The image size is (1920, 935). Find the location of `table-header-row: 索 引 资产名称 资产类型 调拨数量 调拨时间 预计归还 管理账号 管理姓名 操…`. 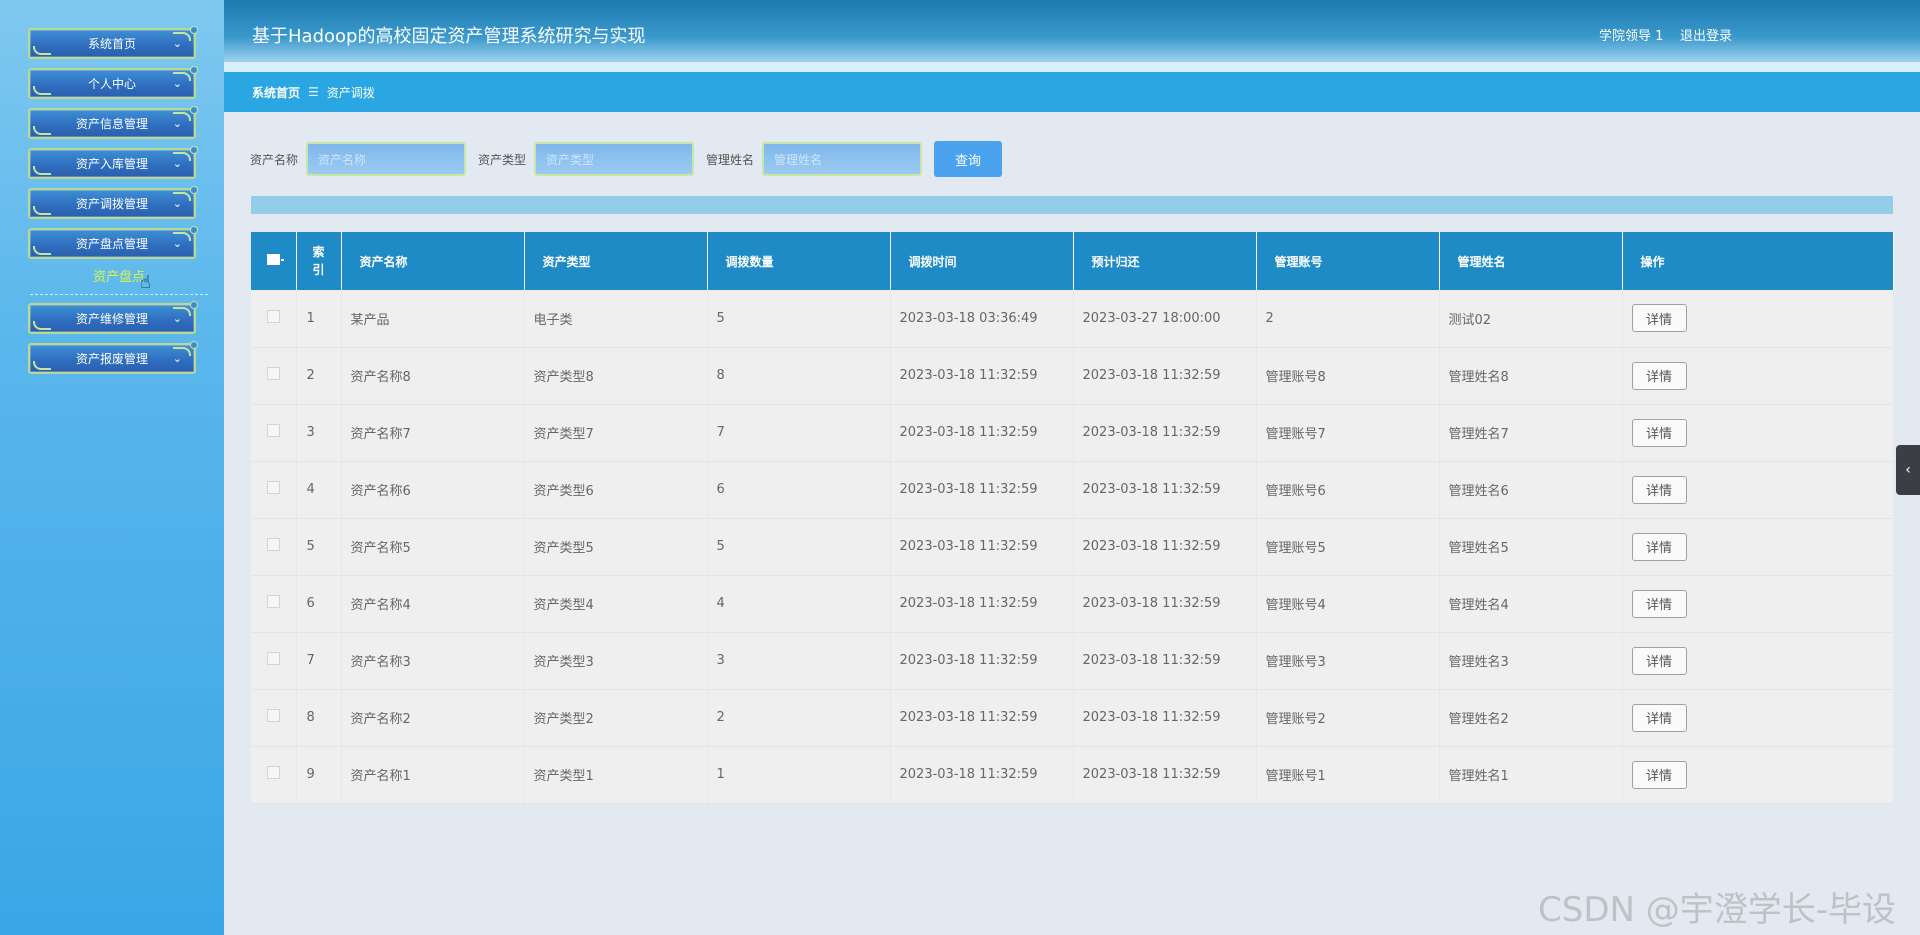

table-header-row: 索 引 资产名称 资产类型 调拨数量 调拨时间 预计归还 管理账号 管理姓名 操… is located at coordinates (1072, 261).